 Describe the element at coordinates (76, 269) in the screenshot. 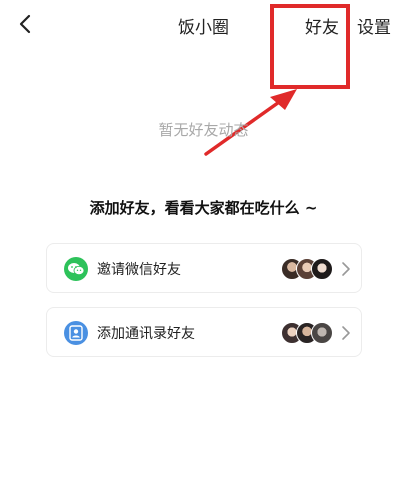

I see `wechat-icon` at that location.